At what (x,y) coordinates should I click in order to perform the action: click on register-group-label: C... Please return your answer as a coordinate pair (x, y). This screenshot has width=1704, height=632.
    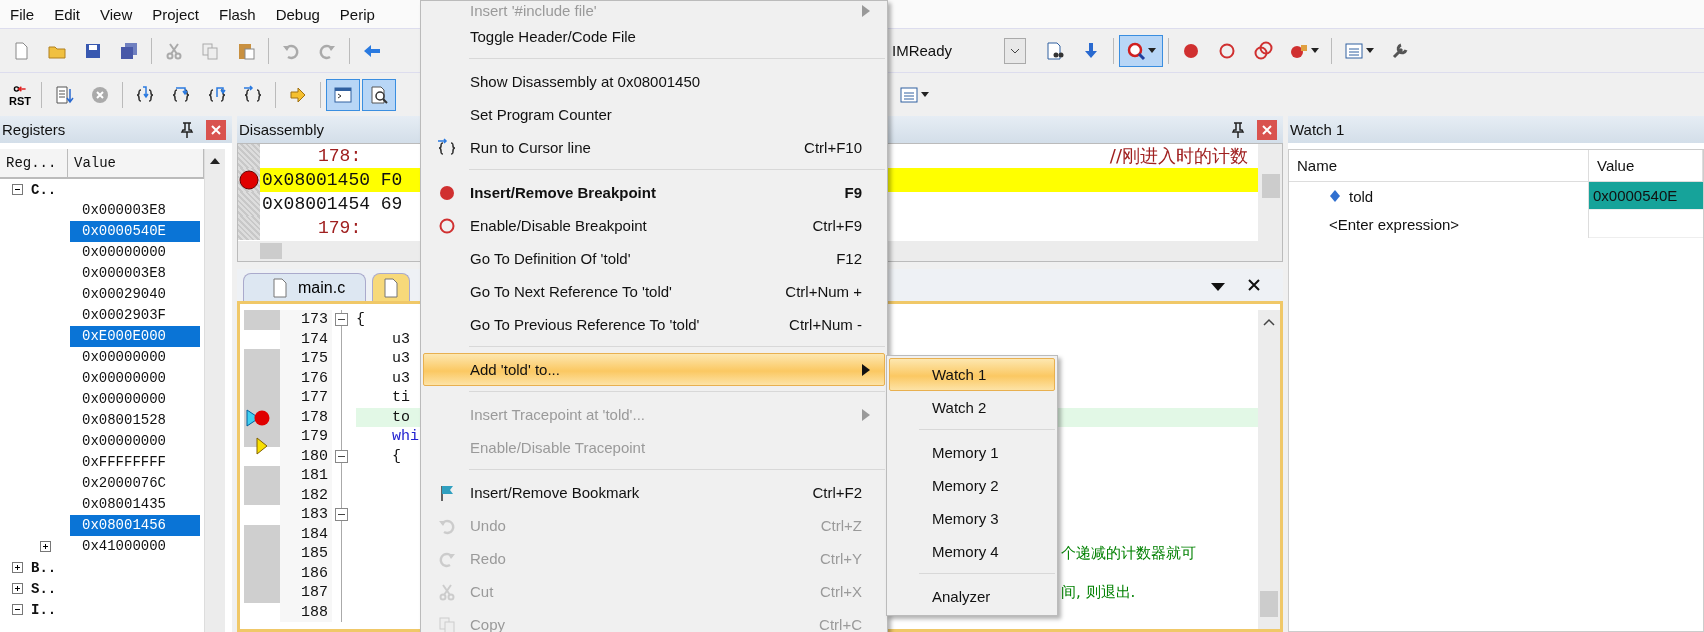
    Looking at the image, I should click on (44, 189).